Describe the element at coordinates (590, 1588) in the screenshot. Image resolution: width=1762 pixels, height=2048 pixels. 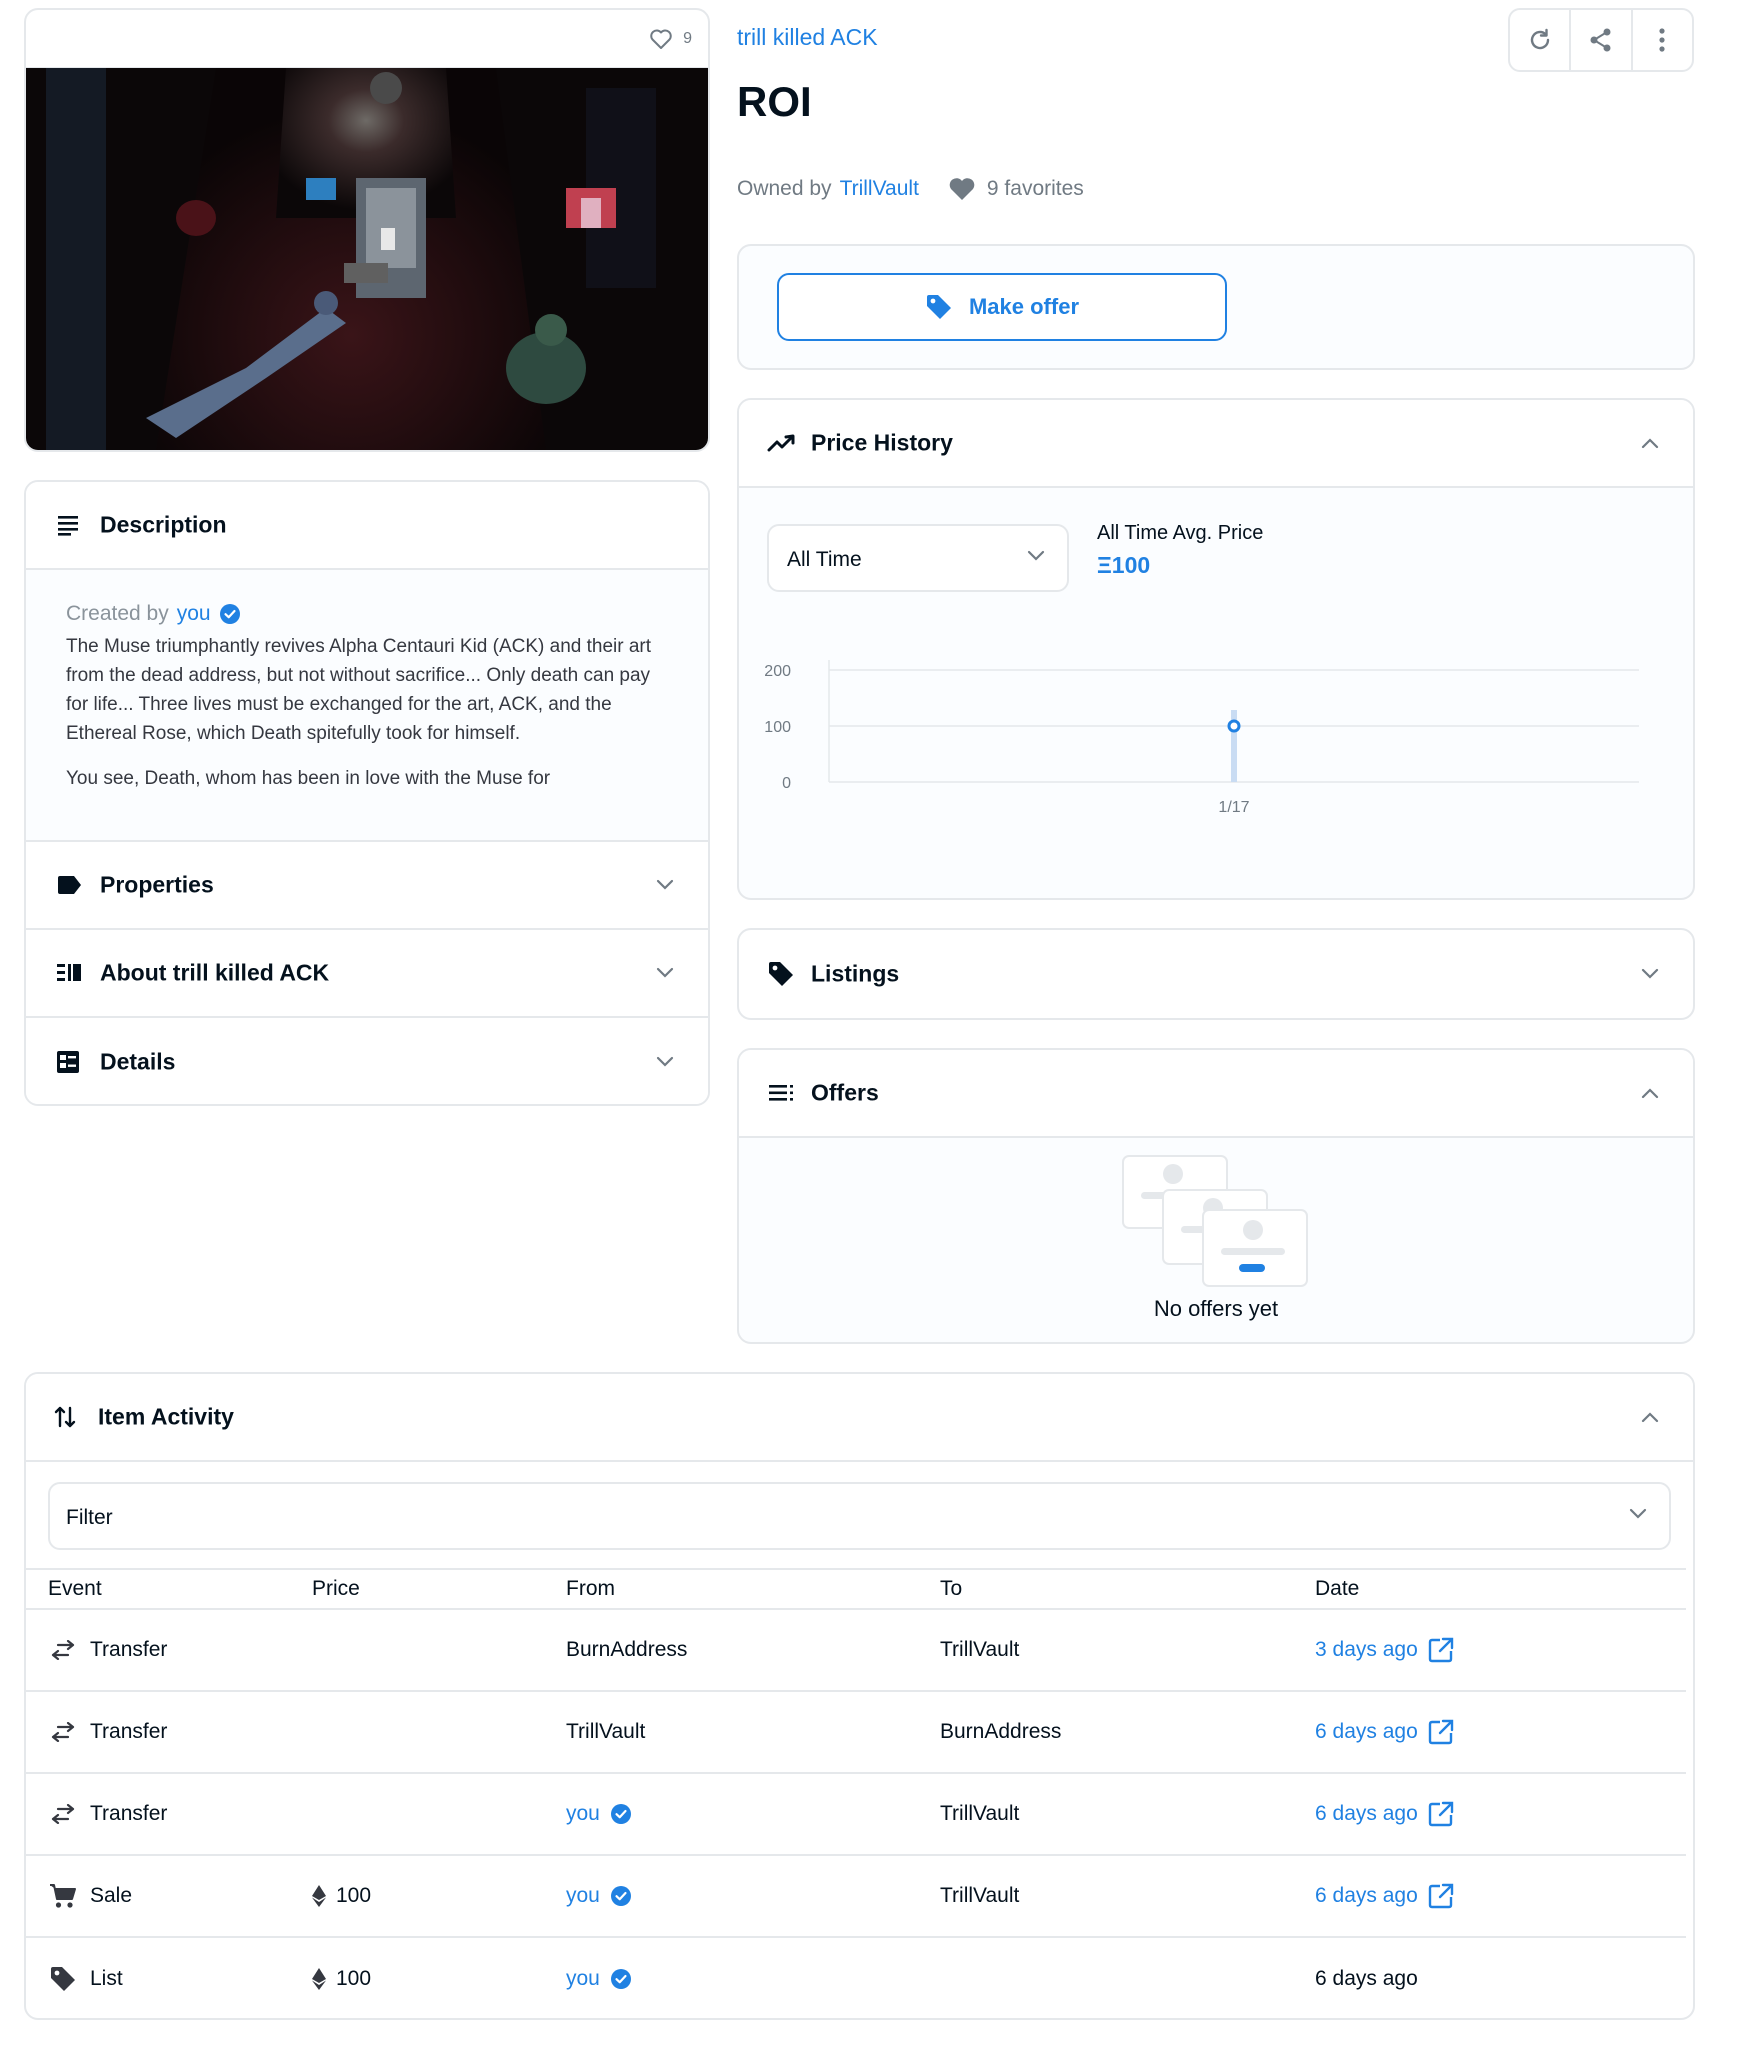
I see `col-from: From` at that location.